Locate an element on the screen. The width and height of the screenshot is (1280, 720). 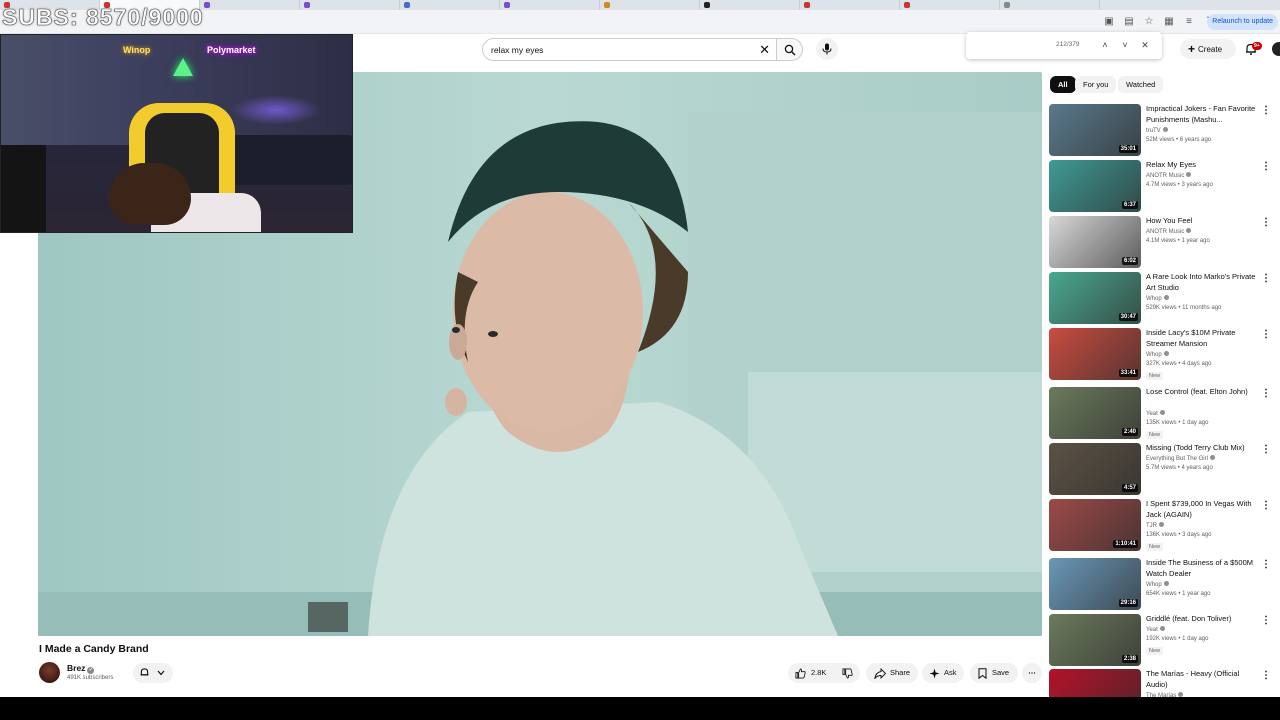
chevron-up-icon: ˄ is located at coordinates (1105, 45).